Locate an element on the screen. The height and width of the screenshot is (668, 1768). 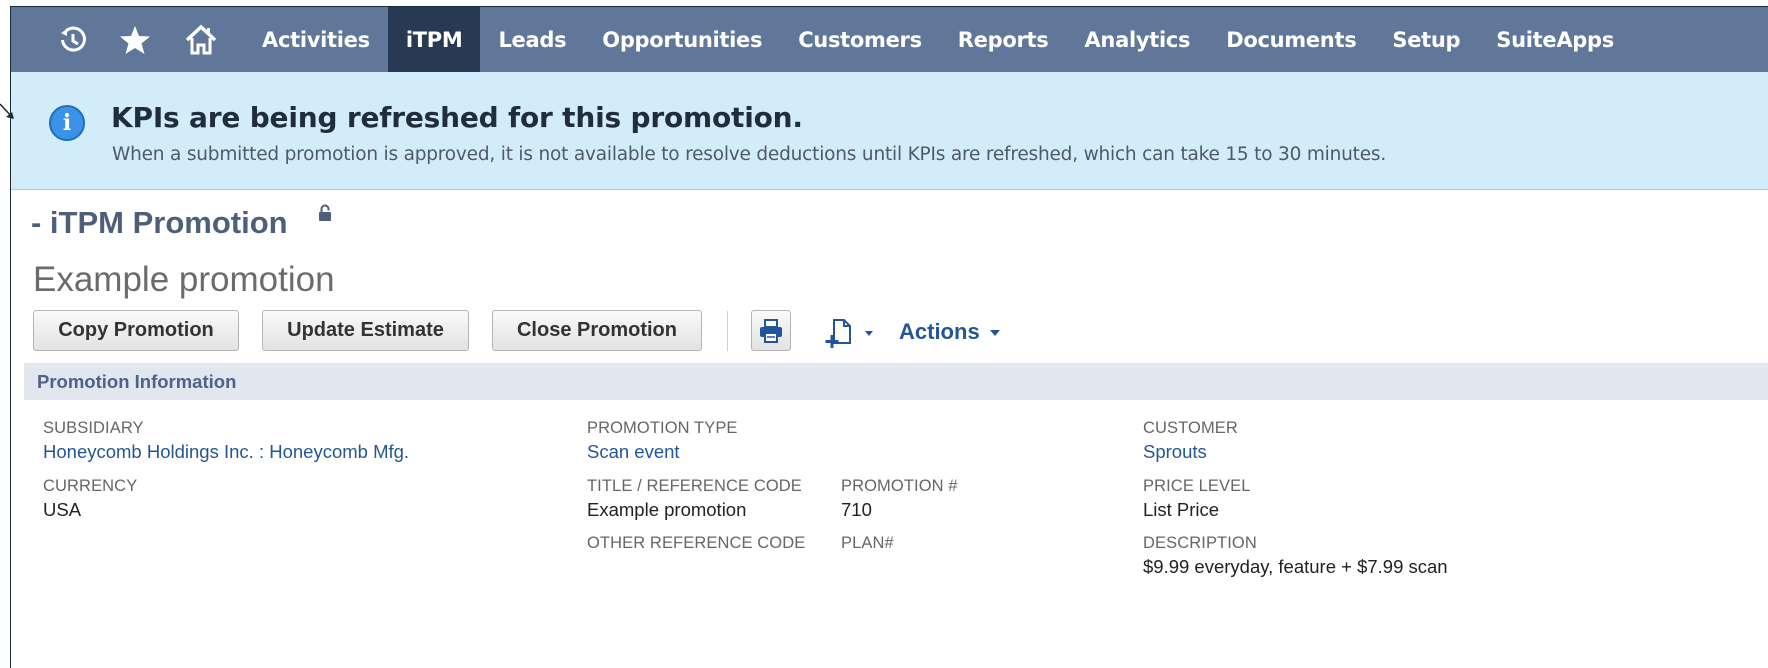
print-button is located at coordinates (771, 330).